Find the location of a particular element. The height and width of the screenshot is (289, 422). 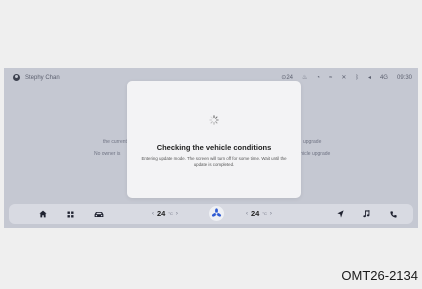

mute-icon: ✕ is located at coordinates (344, 78).